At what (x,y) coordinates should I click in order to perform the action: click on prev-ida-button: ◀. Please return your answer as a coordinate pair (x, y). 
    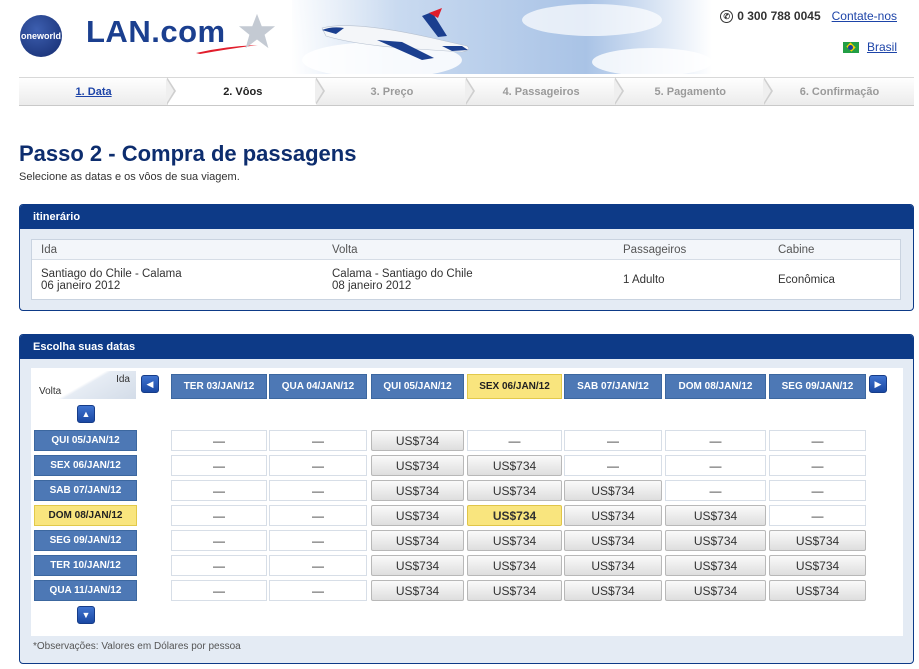
    Looking at the image, I should click on (150, 384).